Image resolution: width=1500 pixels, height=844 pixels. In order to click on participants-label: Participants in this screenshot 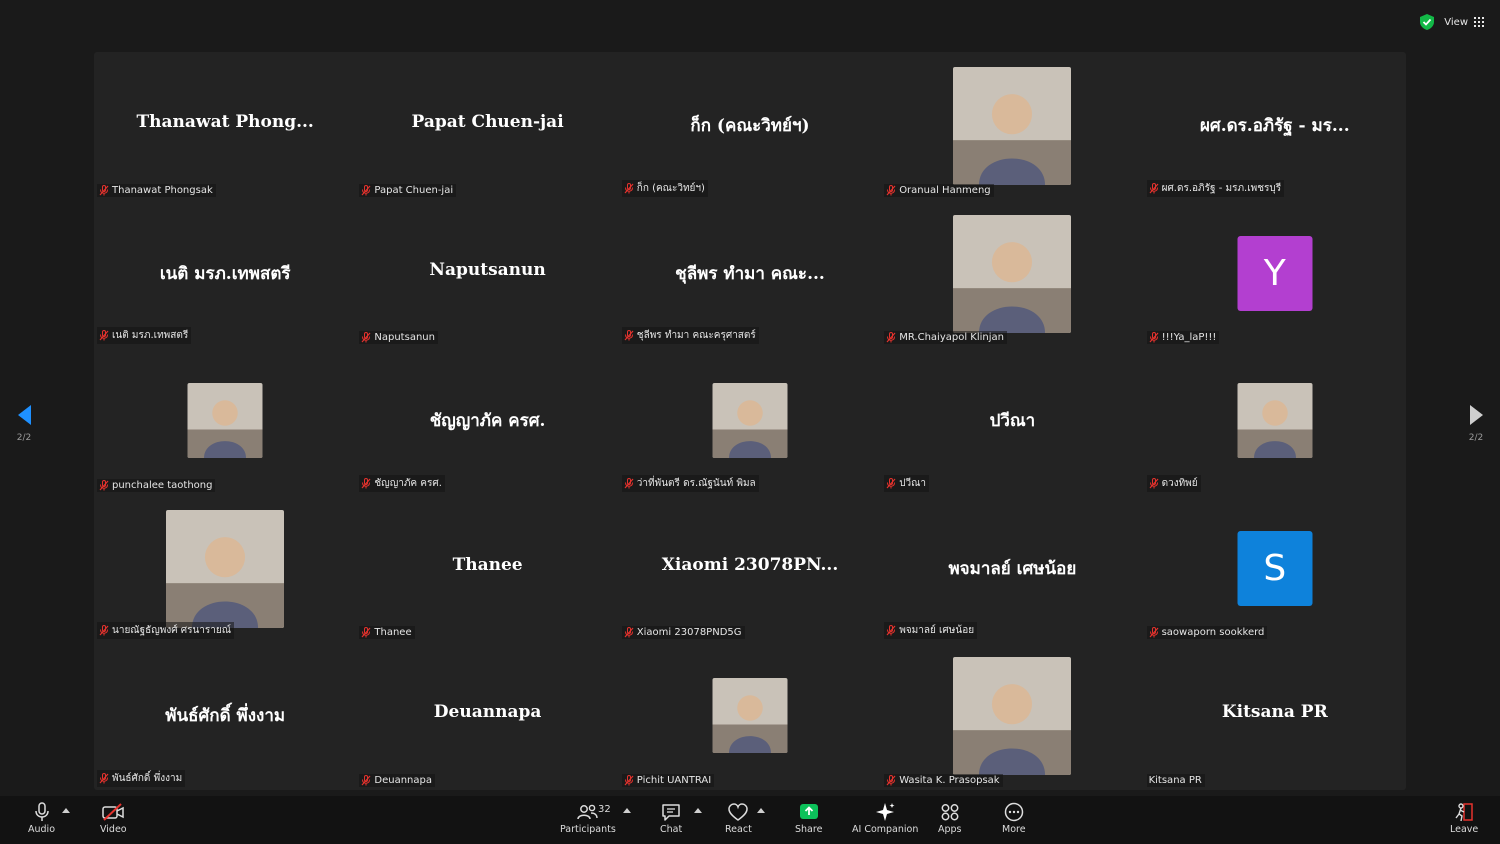, I will do `click(588, 829)`.